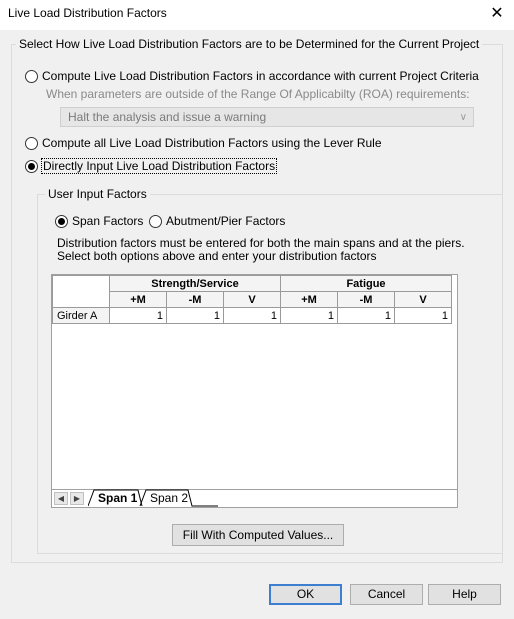 The image size is (514, 619). What do you see at coordinates (226, 221) in the screenshot?
I see `radio-abutment-factors-label: Abutment/Pier Factors` at bounding box center [226, 221].